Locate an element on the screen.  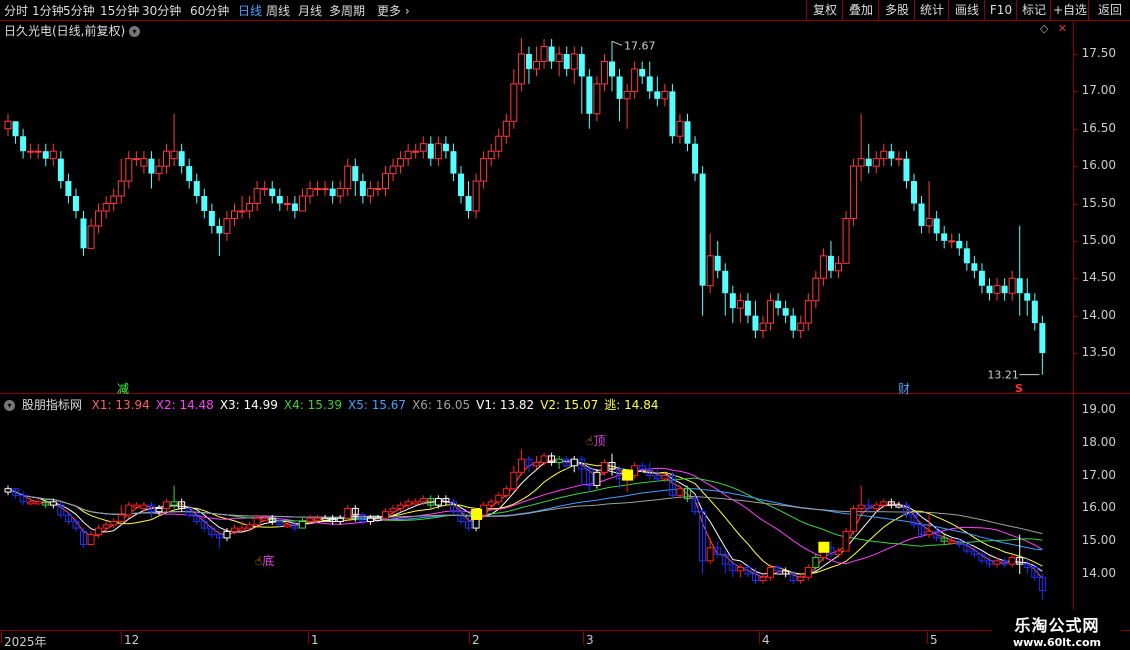
diamond-icon: ◇ is located at coordinates (1044, 28).